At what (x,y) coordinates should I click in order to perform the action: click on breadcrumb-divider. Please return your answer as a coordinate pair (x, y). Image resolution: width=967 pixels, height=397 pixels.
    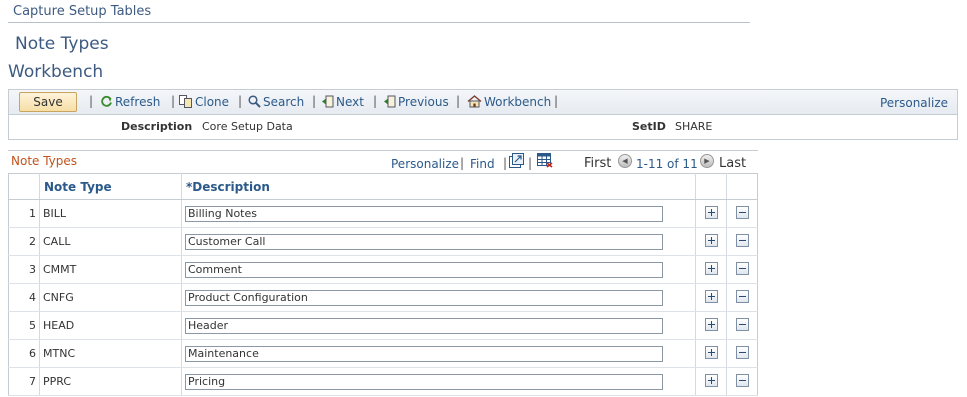
    Looking at the image, I should click on (379, 22).